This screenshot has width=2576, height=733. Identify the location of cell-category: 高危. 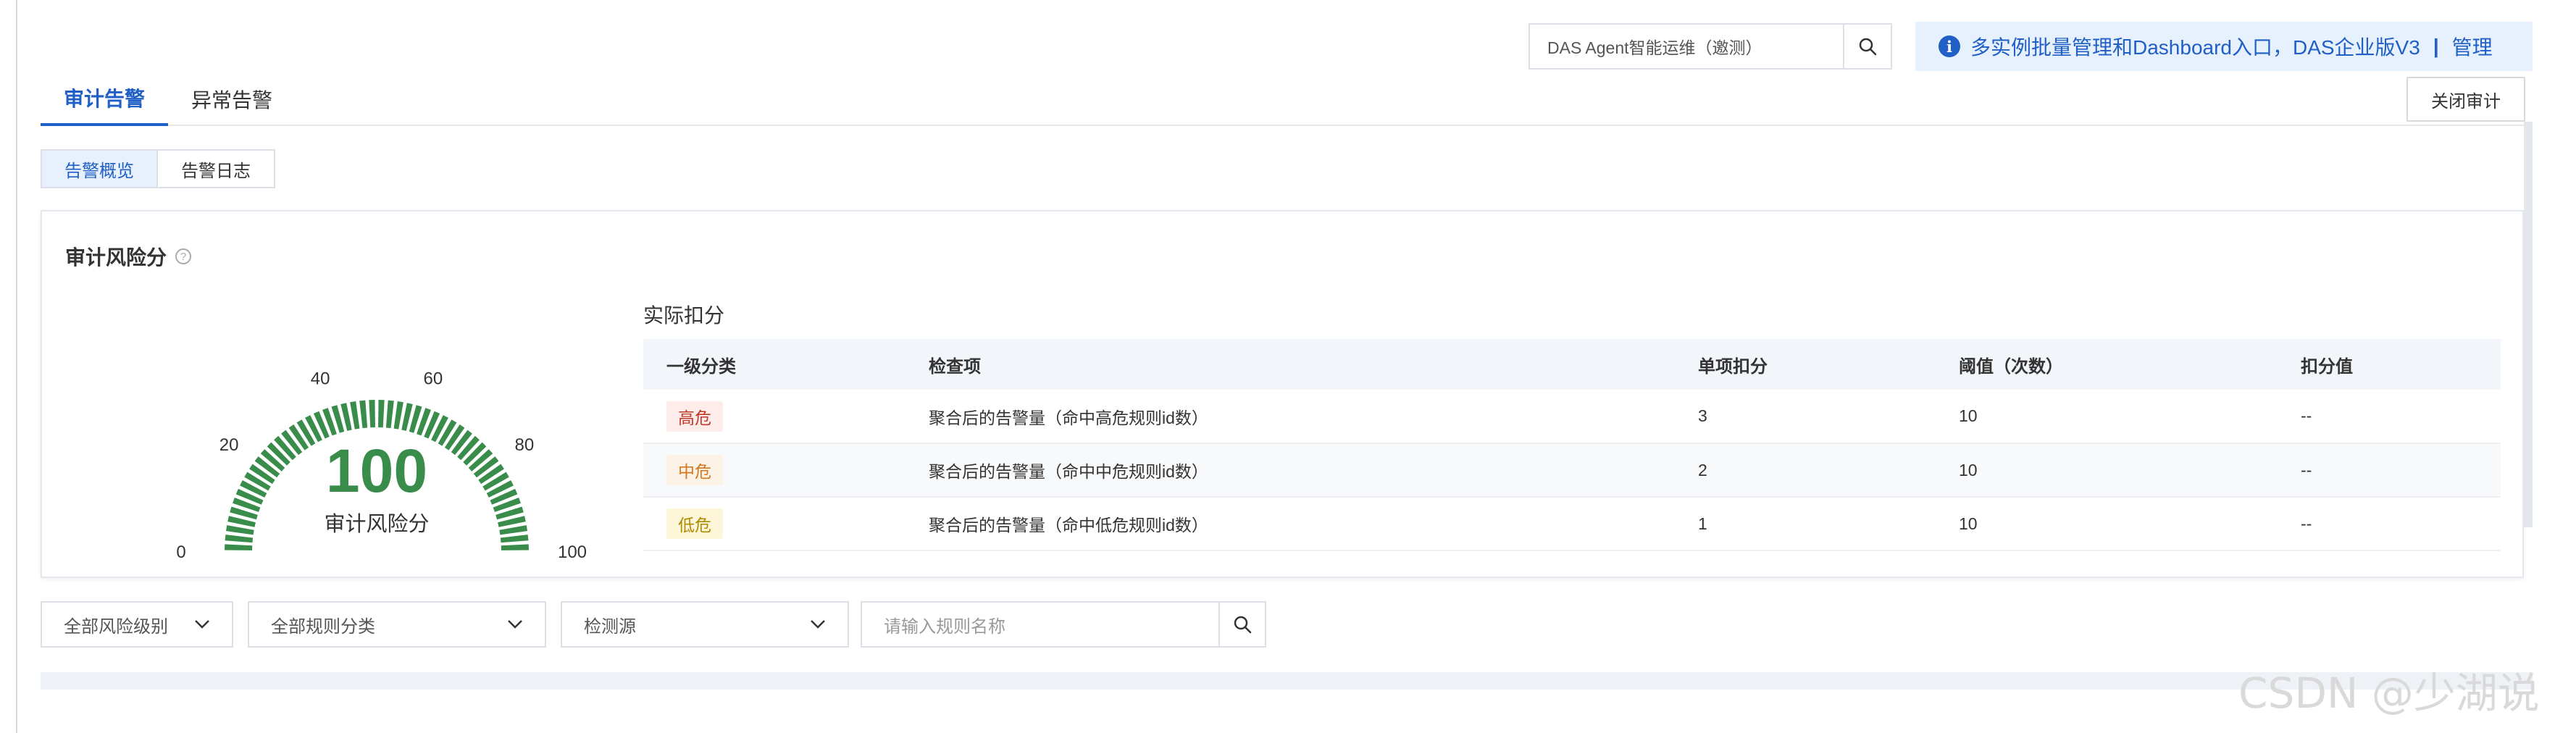
(774, 417).